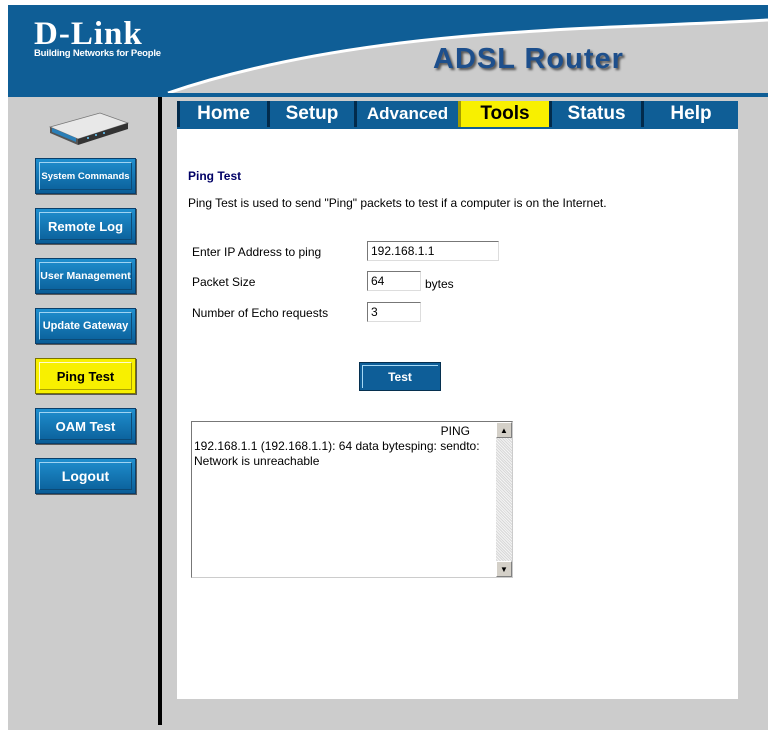 This screenshot has width=778, height=738. I want to click on tab-status: Status, so click(595, 114).